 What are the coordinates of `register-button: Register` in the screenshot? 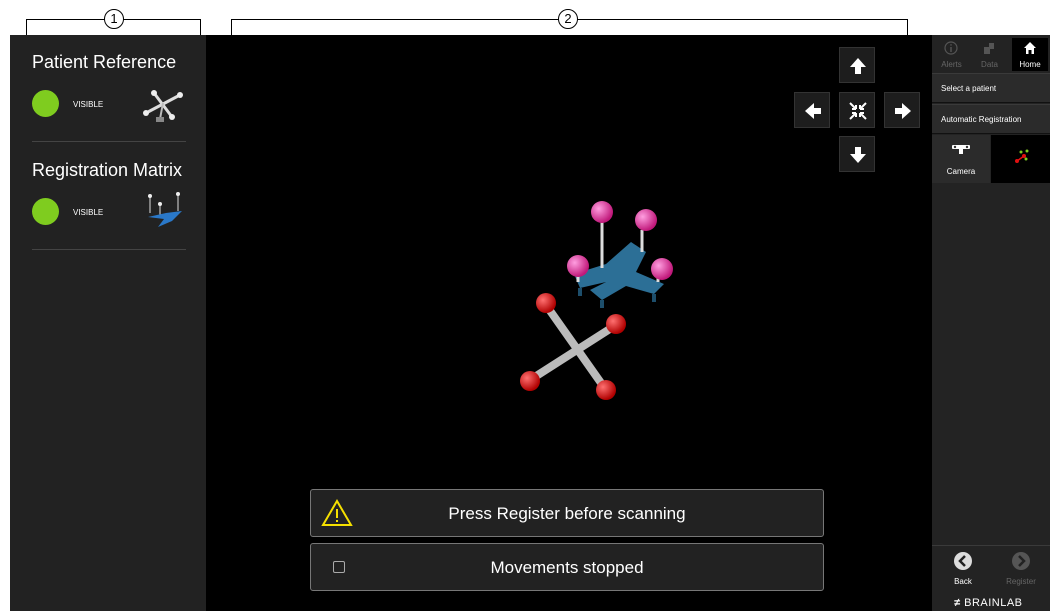 It's located at (1021, 569).